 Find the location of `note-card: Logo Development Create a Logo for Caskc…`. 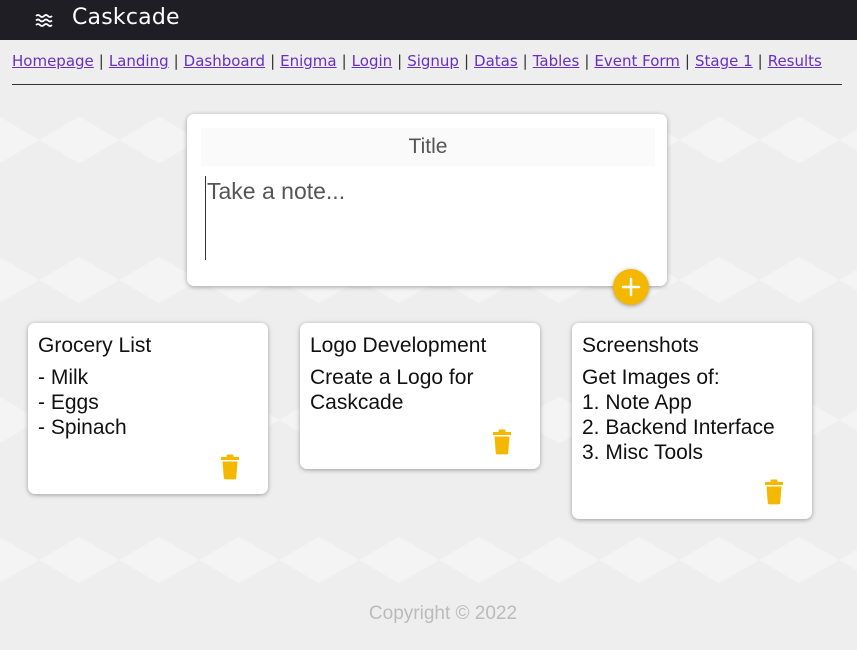

note-card: Logo Development Create a Logo for Caskc… is located at coordinates (420, 396).